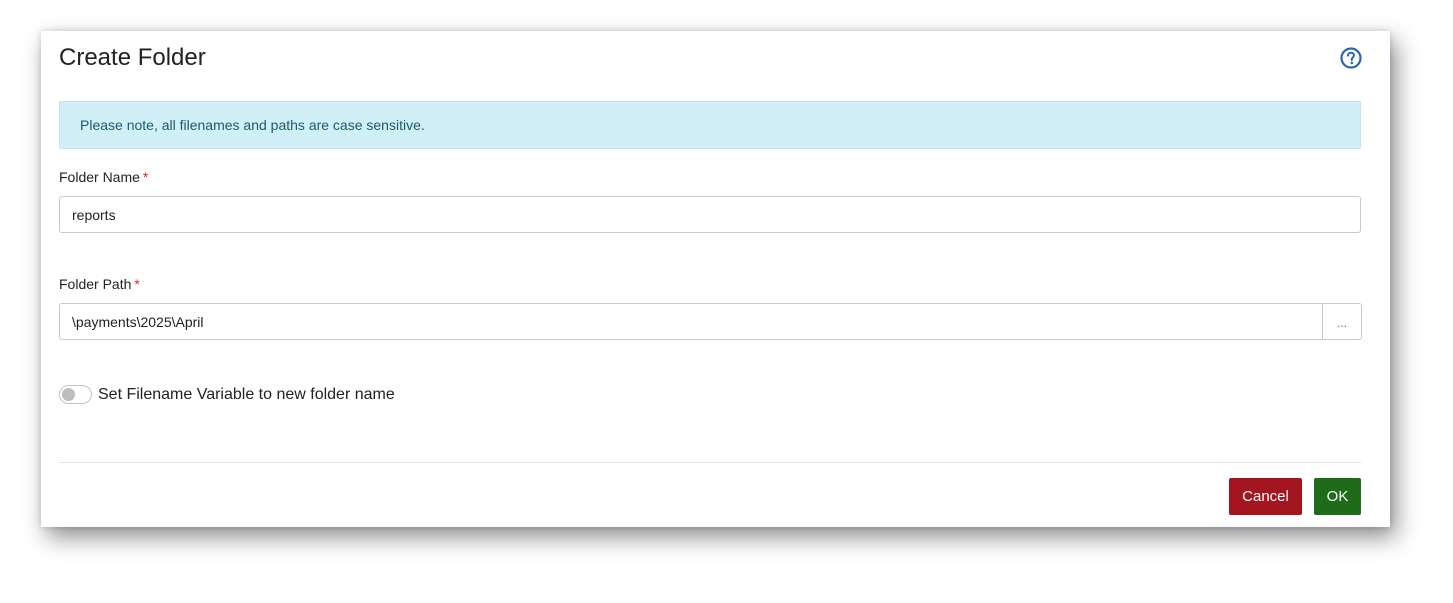 The image size is (1453, 603). I want to click on footer-divider, so click(710, 462).